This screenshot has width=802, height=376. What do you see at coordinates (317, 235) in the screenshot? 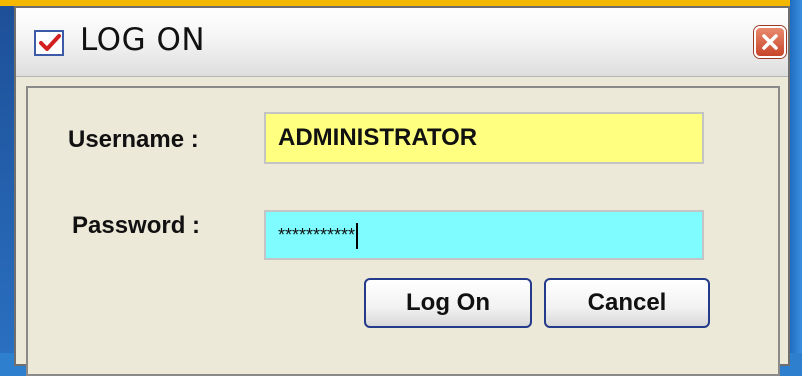
I see `password-value: ***********` at bounding box center [317, 235].